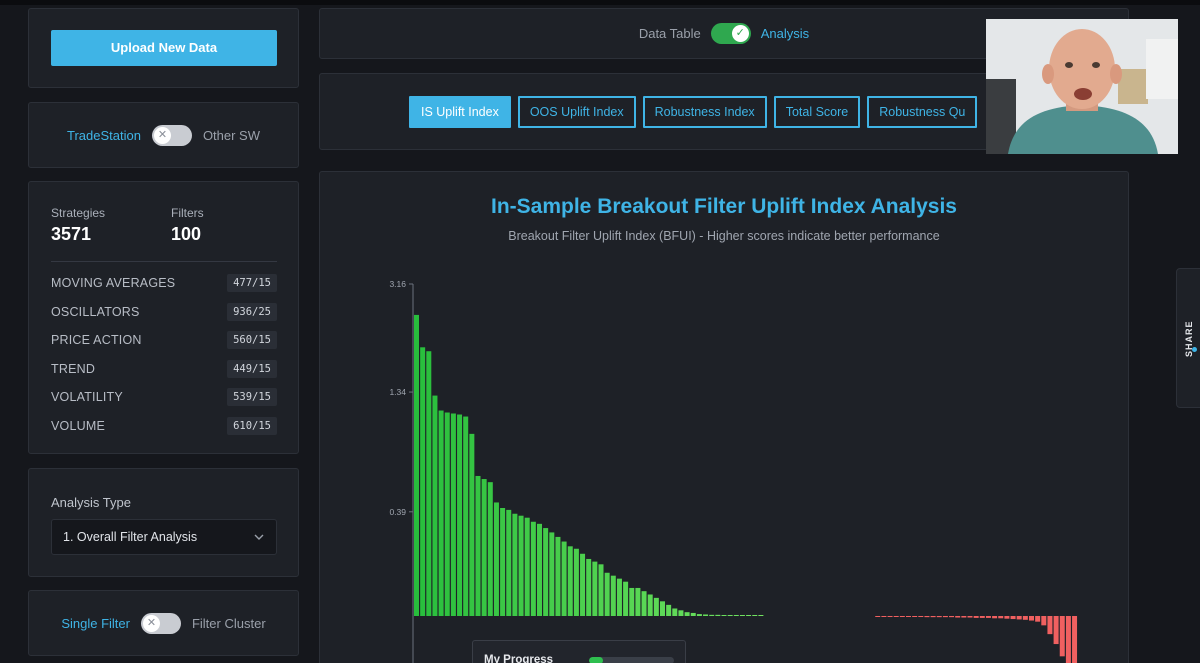 The height and width of the screenshot is (663, 1200). What do you see at coordinates (730, 33) in the screenshot?
I see `view-mode-toggle-switch: ✓` at bounding box center [730, 33].